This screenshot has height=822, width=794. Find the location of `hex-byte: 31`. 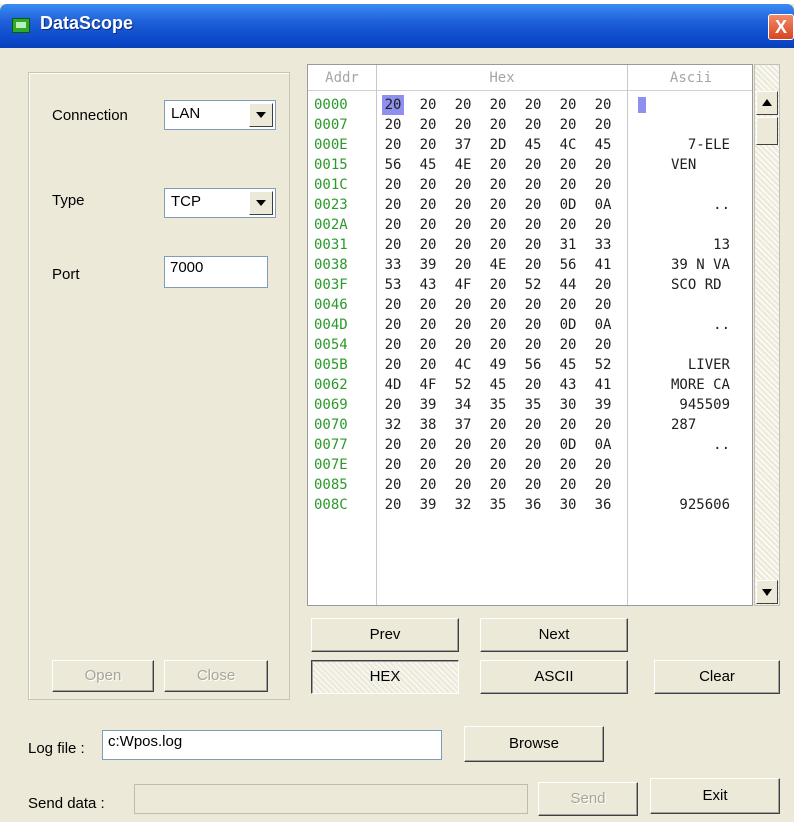

hex-byte: 31 is located at coordinates (568, 245).